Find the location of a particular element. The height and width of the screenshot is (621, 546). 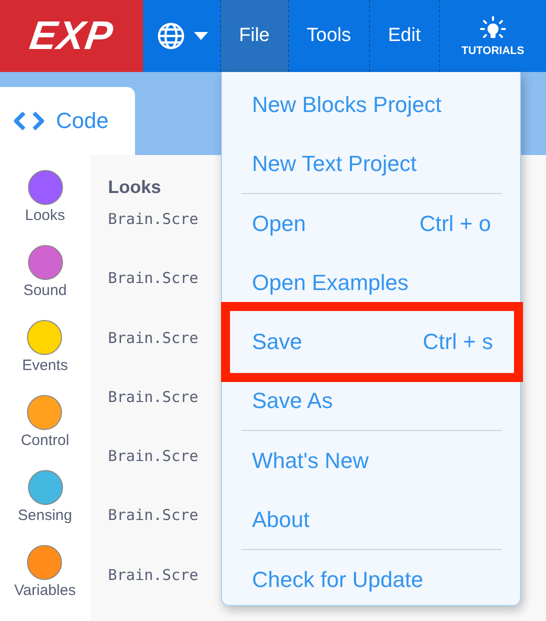

category-button: Events is located at coordinates (45, 357).